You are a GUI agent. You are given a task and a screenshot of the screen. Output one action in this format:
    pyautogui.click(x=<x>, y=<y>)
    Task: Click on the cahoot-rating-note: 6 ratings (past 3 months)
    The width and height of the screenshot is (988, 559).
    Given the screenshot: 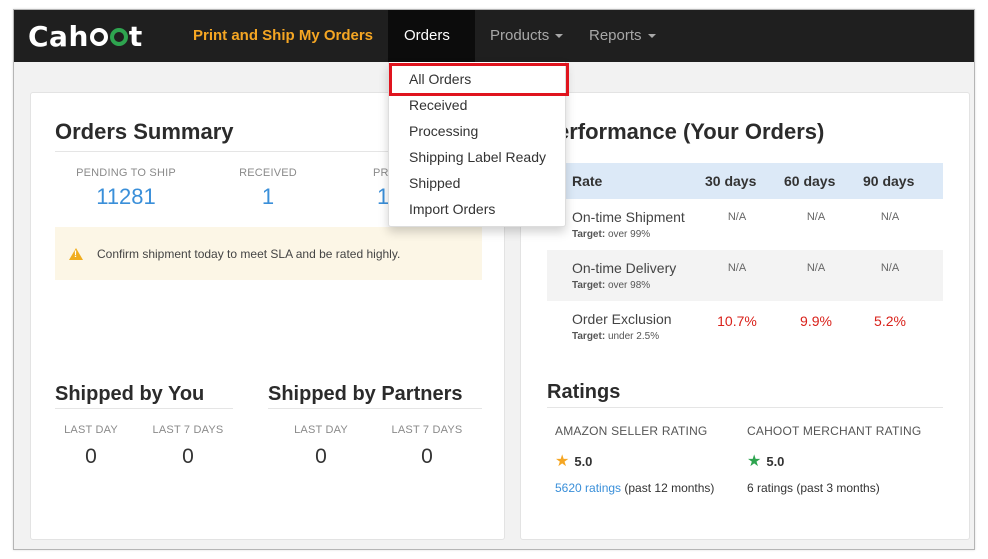 What is the action you would take?
    pyautogui.click(x=813, y=488)
    